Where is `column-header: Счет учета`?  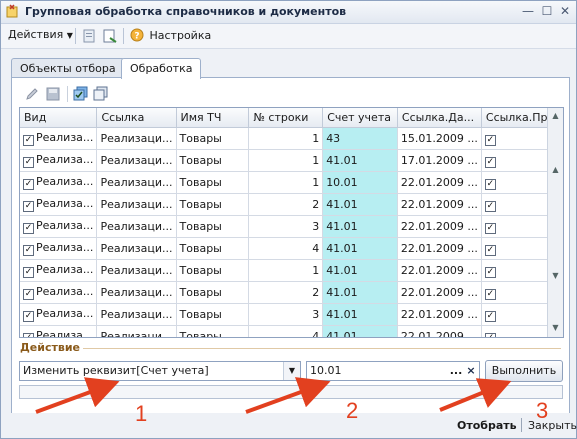
column-header: Счет учета is located at coordinates (360, 118).